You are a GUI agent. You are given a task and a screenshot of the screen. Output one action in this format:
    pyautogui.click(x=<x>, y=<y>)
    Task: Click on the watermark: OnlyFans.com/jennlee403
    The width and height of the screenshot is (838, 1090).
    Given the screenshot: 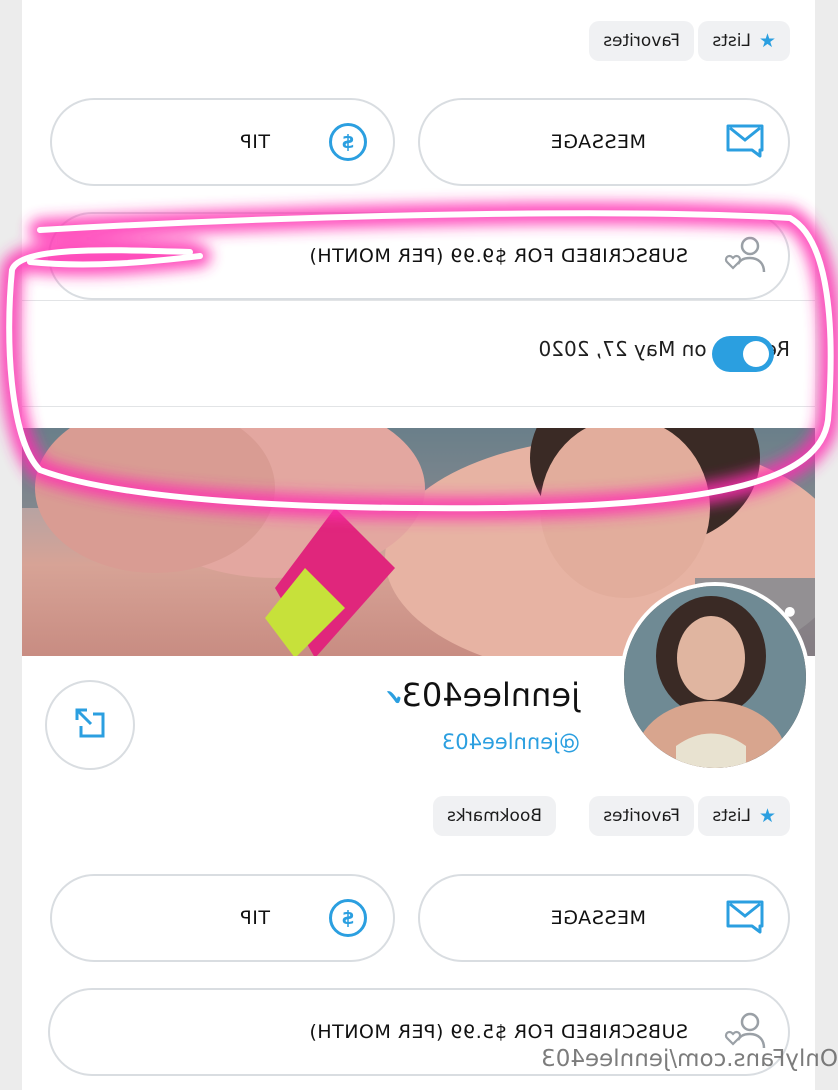 What is the action you would take?
    pyautogui.click(x=689, y=1059)
    